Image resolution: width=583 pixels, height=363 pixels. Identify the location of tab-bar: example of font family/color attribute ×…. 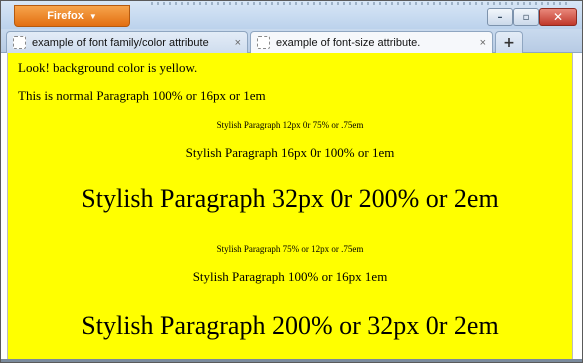
(291, 41).